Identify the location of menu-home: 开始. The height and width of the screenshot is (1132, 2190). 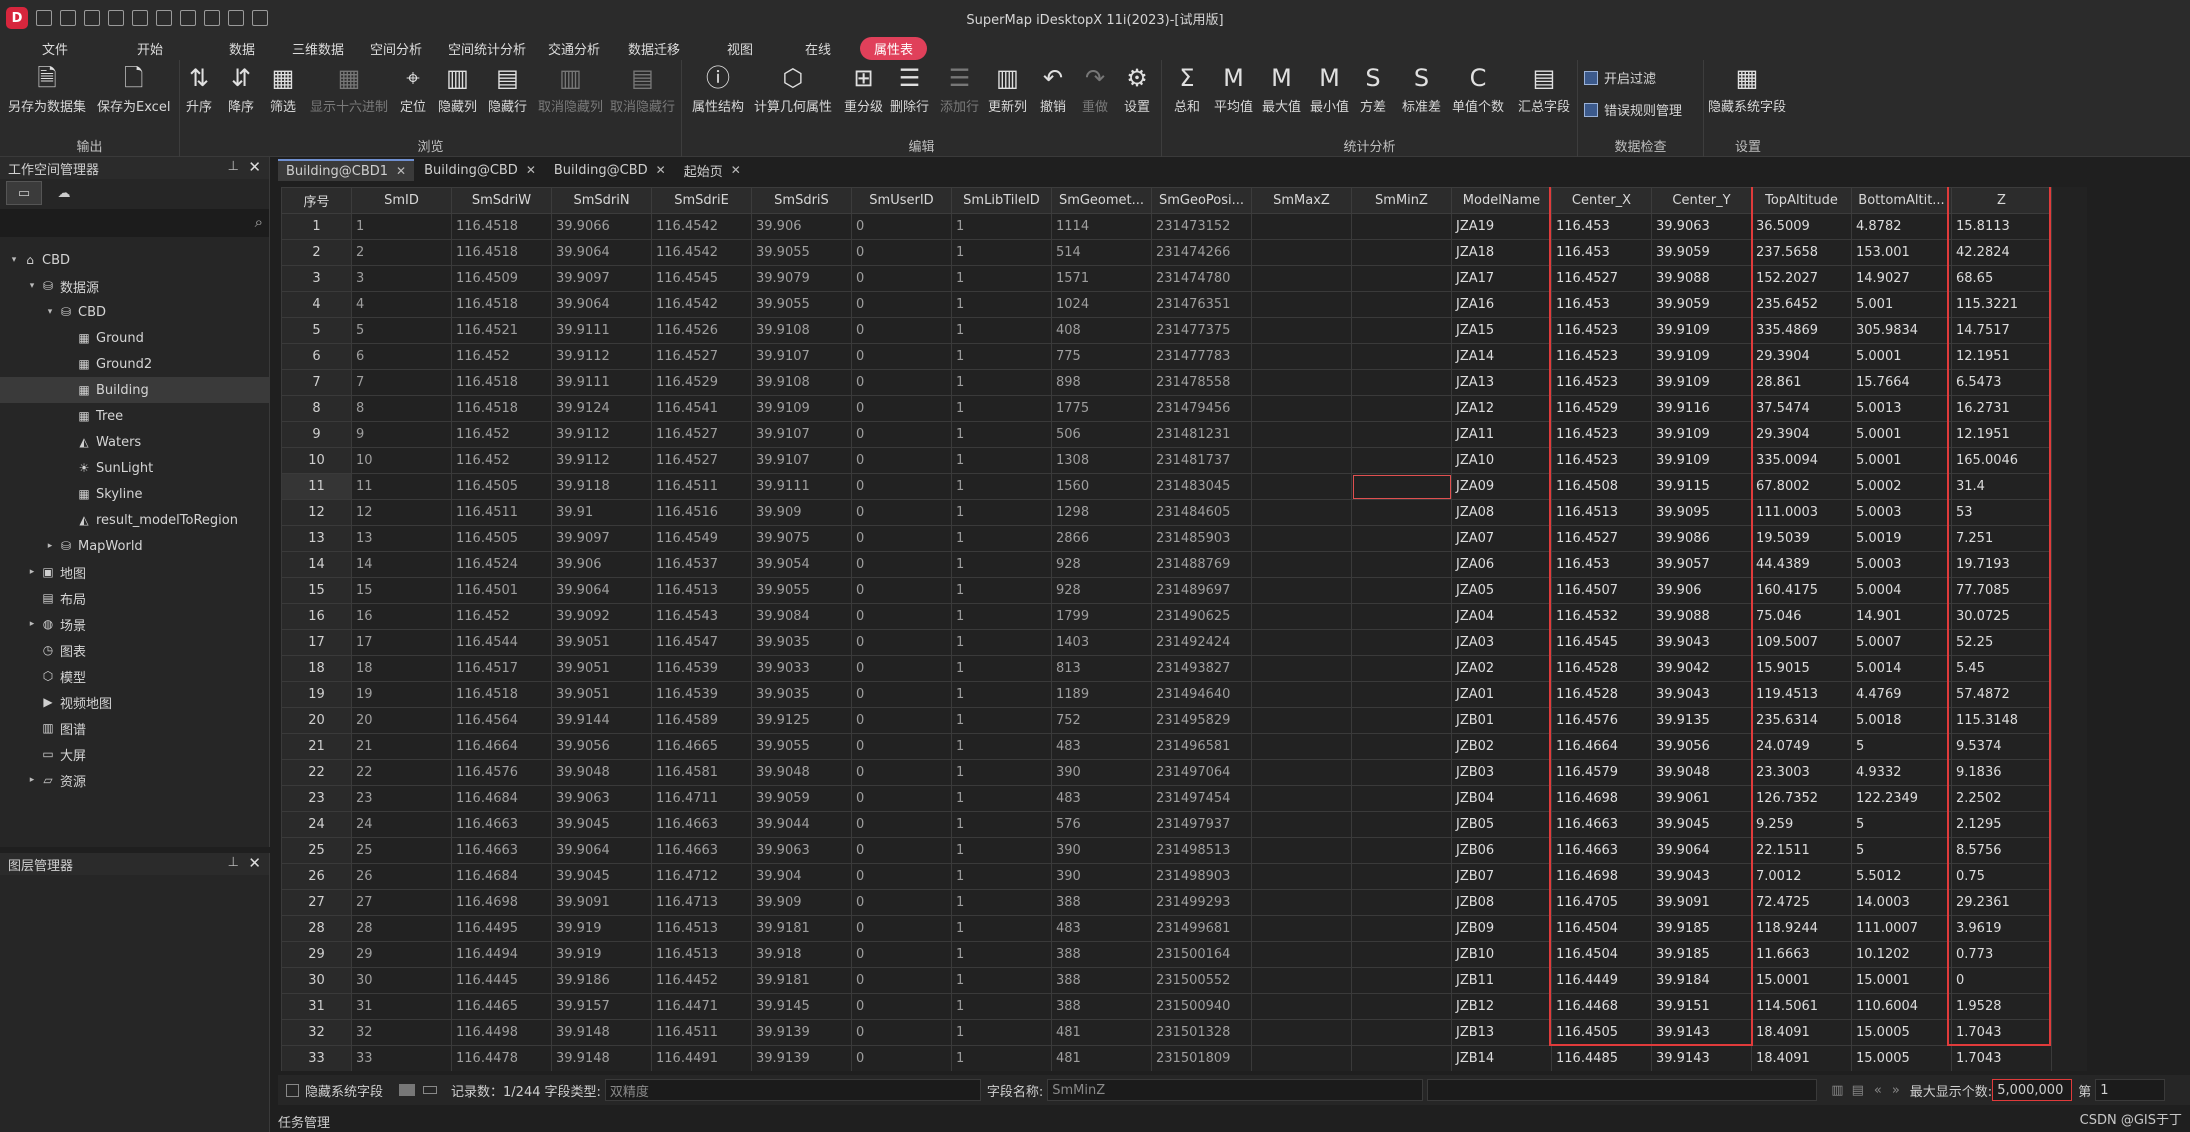
(150, 48).